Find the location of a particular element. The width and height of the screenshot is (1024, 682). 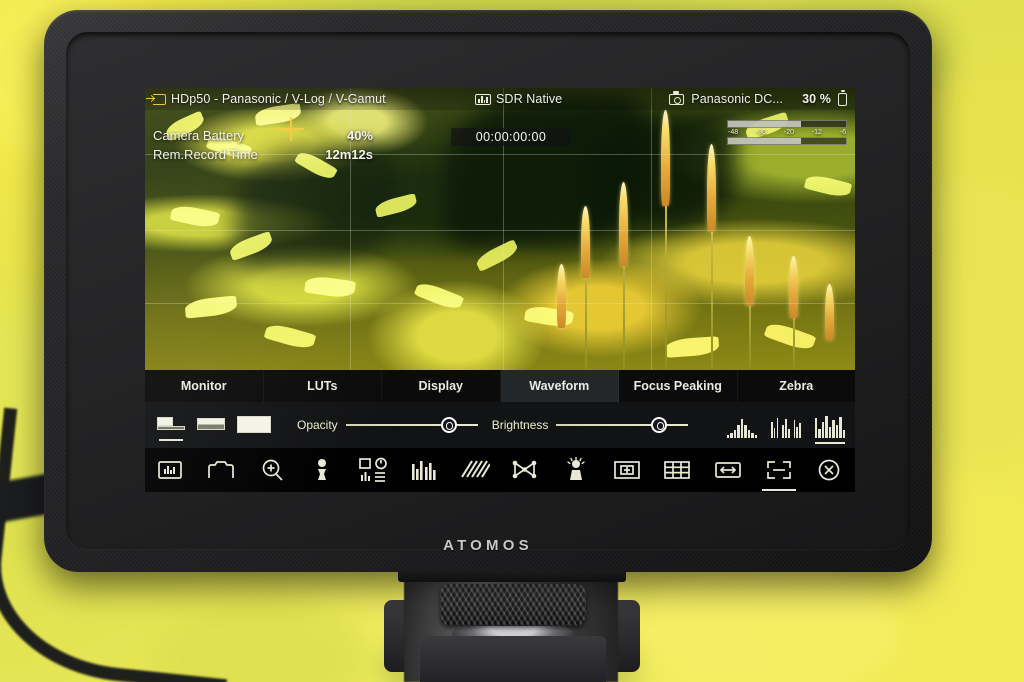

anamorphic-desqueeze-icon is located at coordinates (728, 470).